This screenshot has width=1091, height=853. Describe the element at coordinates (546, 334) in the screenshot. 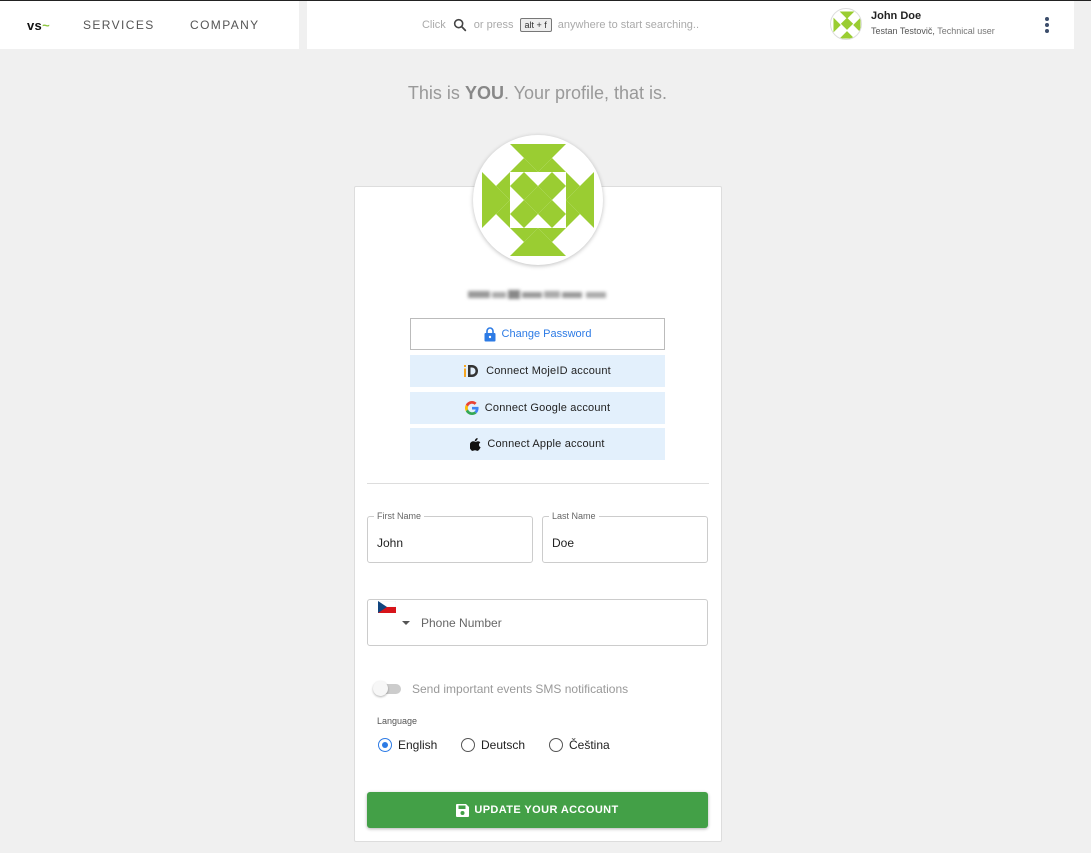

I see `change-password-label: Change Password` at that location.